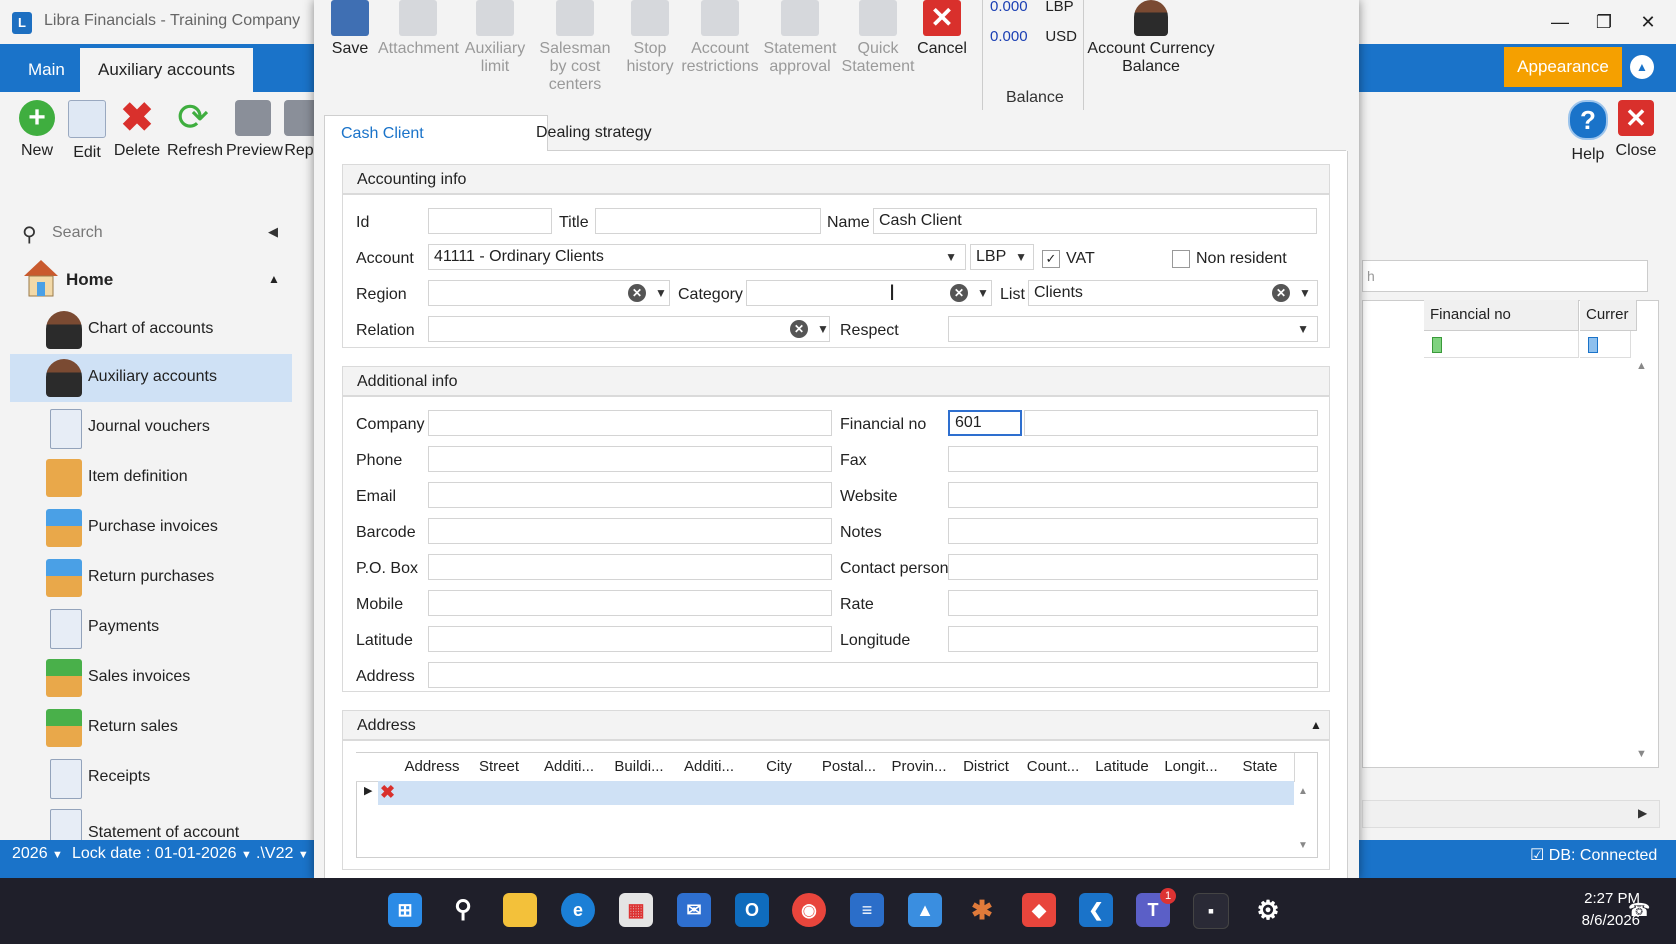 The image size is (1676, 944). I want to click on mail-icon: ✉, so click(694, 910).